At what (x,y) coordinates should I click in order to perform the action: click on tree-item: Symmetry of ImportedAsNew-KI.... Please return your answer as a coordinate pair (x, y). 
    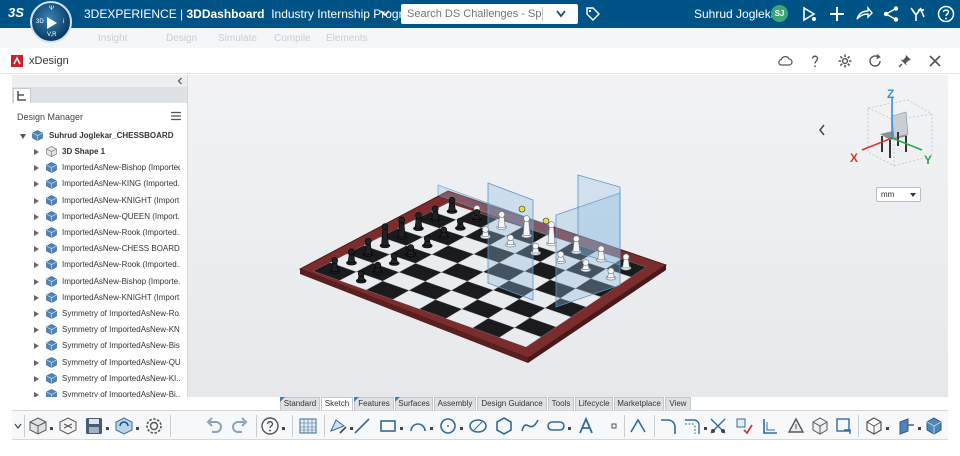
    Looking at the image, I should click on (99, 379).